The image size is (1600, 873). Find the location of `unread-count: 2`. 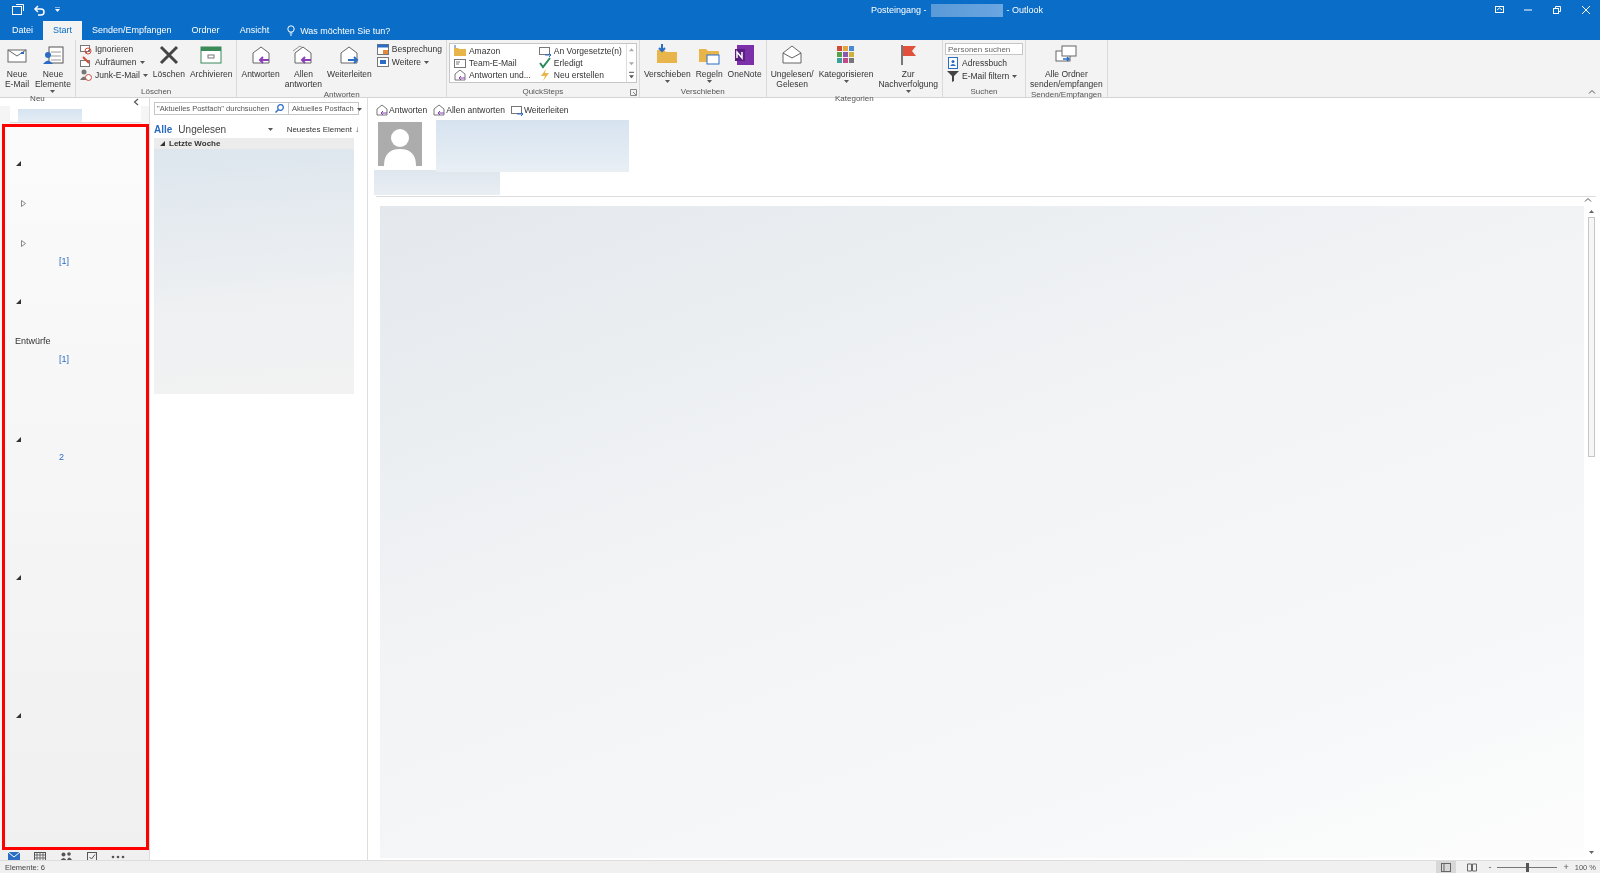

unread-count: 2 is located at coordinates (61, 457).